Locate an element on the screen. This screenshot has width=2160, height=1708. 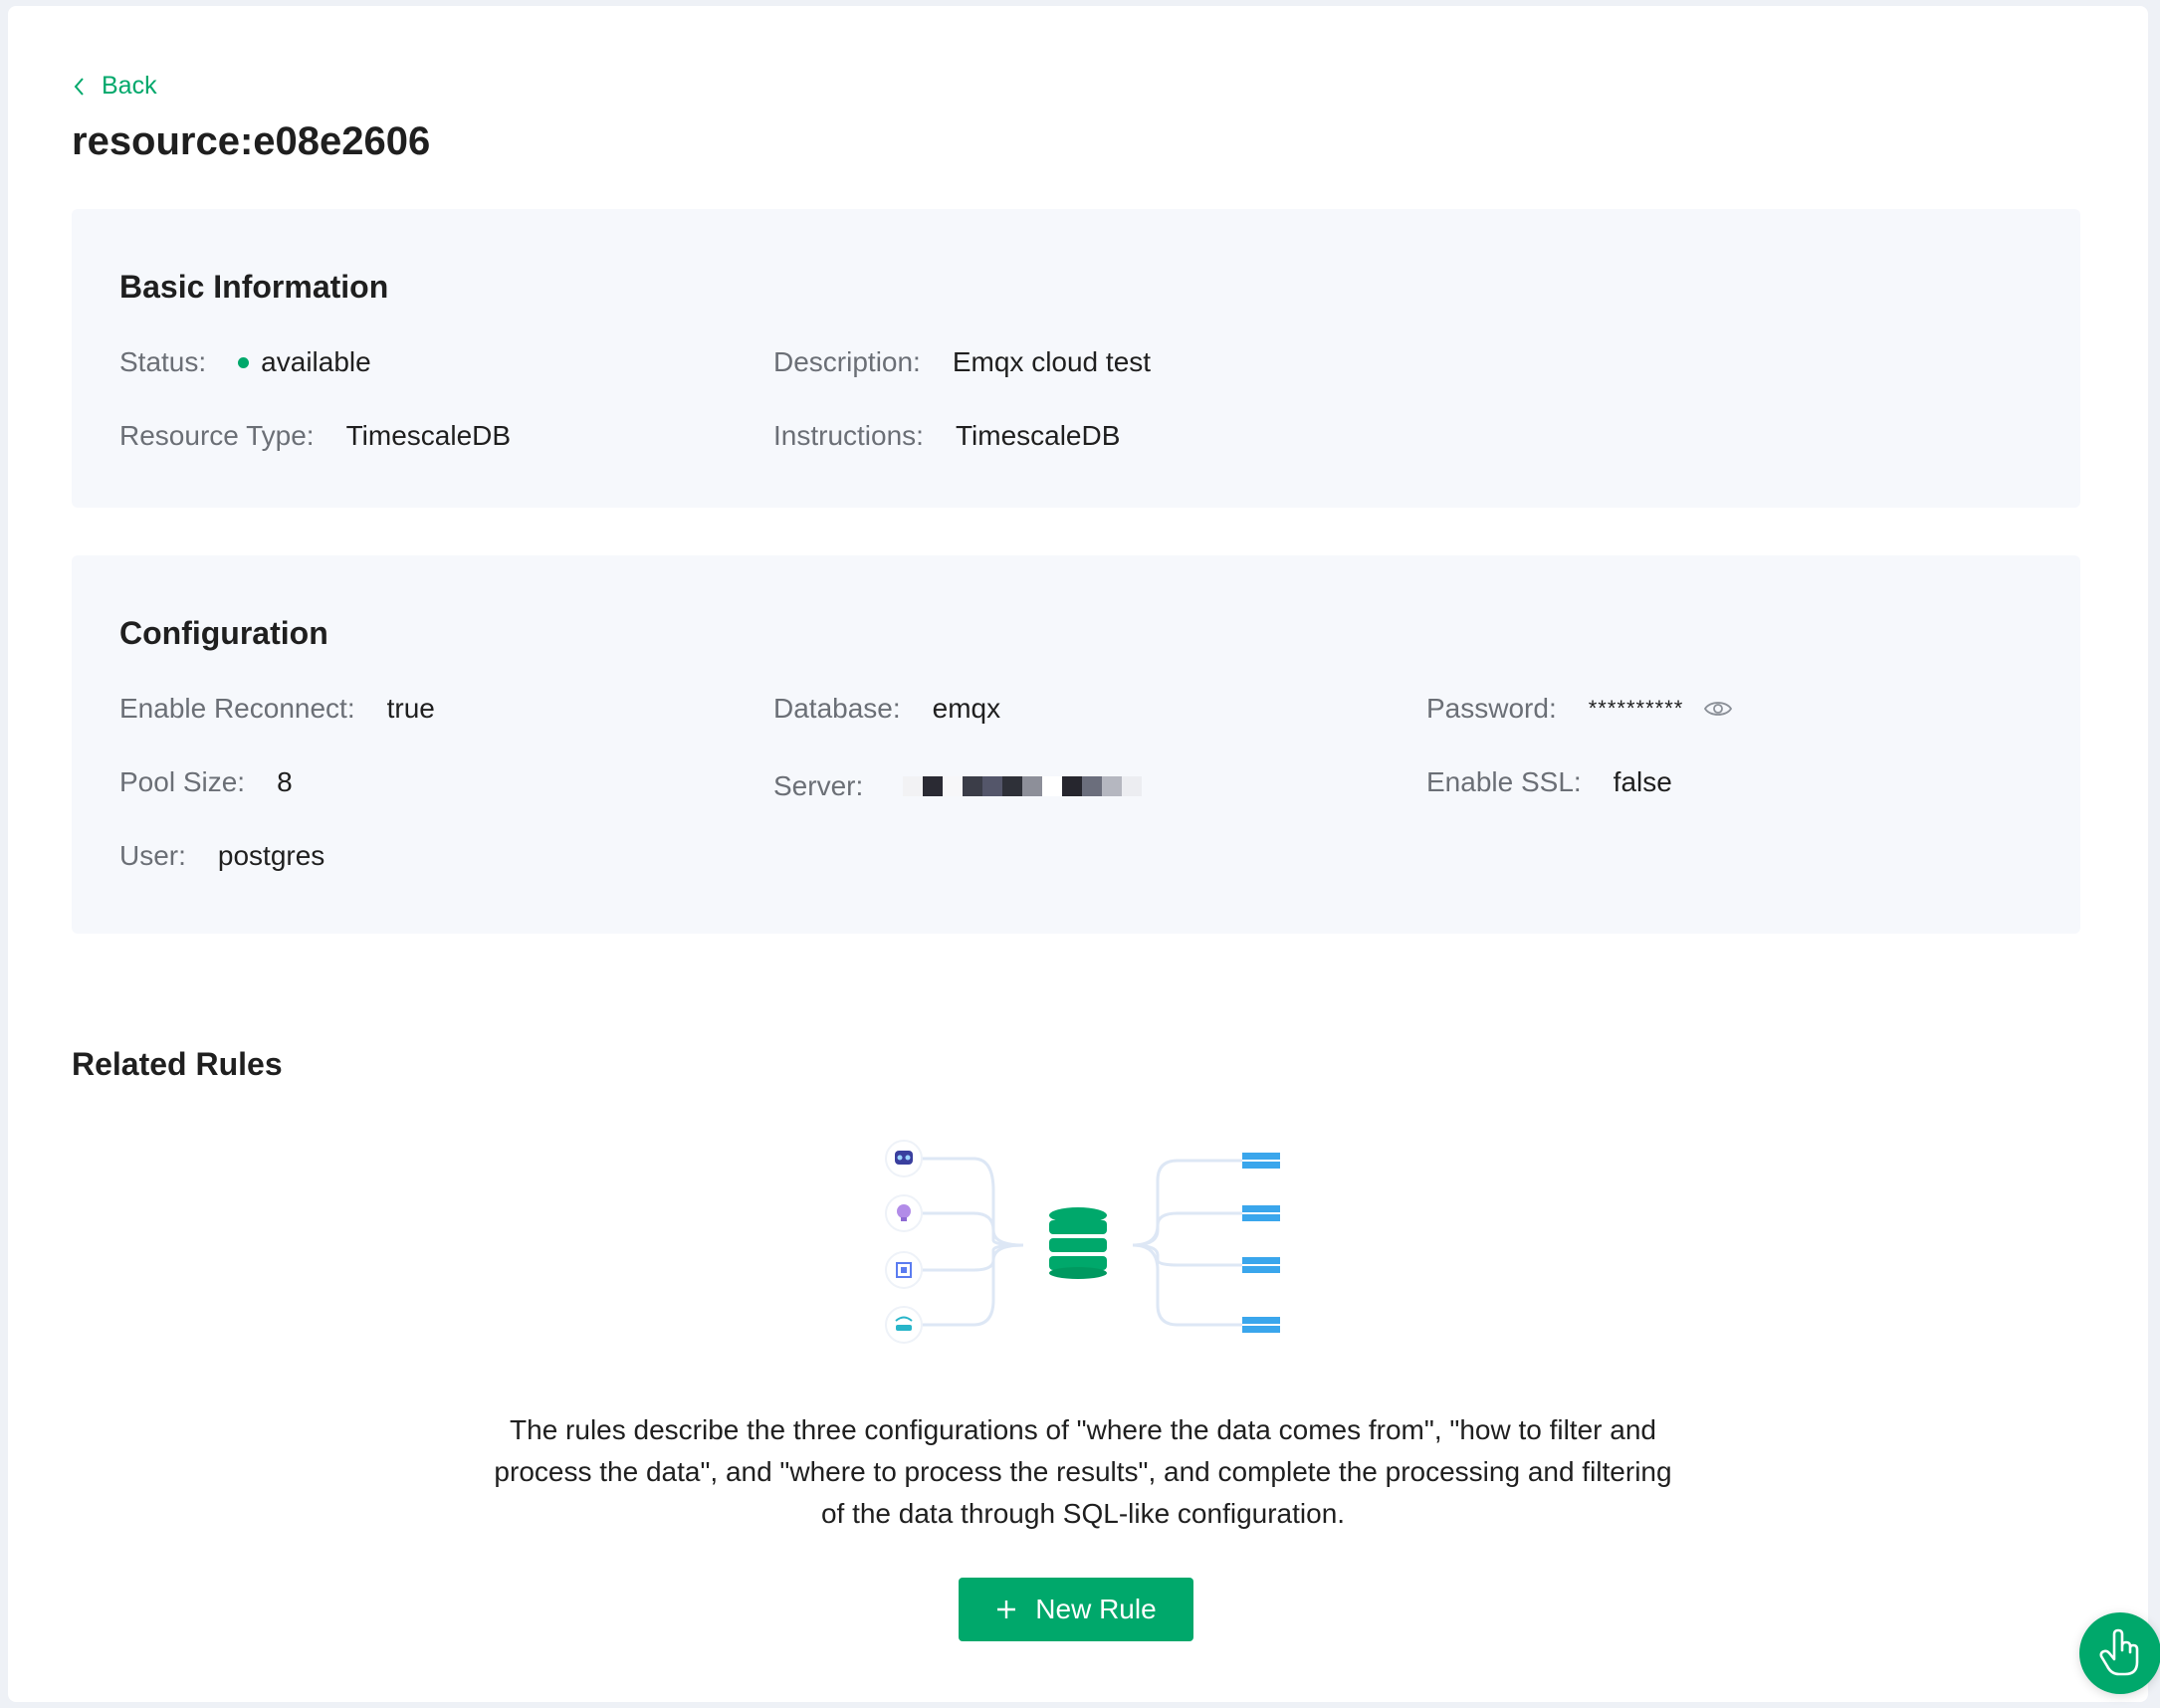
page-title: resource:e08e2606 is located at coordinates (251, 141).